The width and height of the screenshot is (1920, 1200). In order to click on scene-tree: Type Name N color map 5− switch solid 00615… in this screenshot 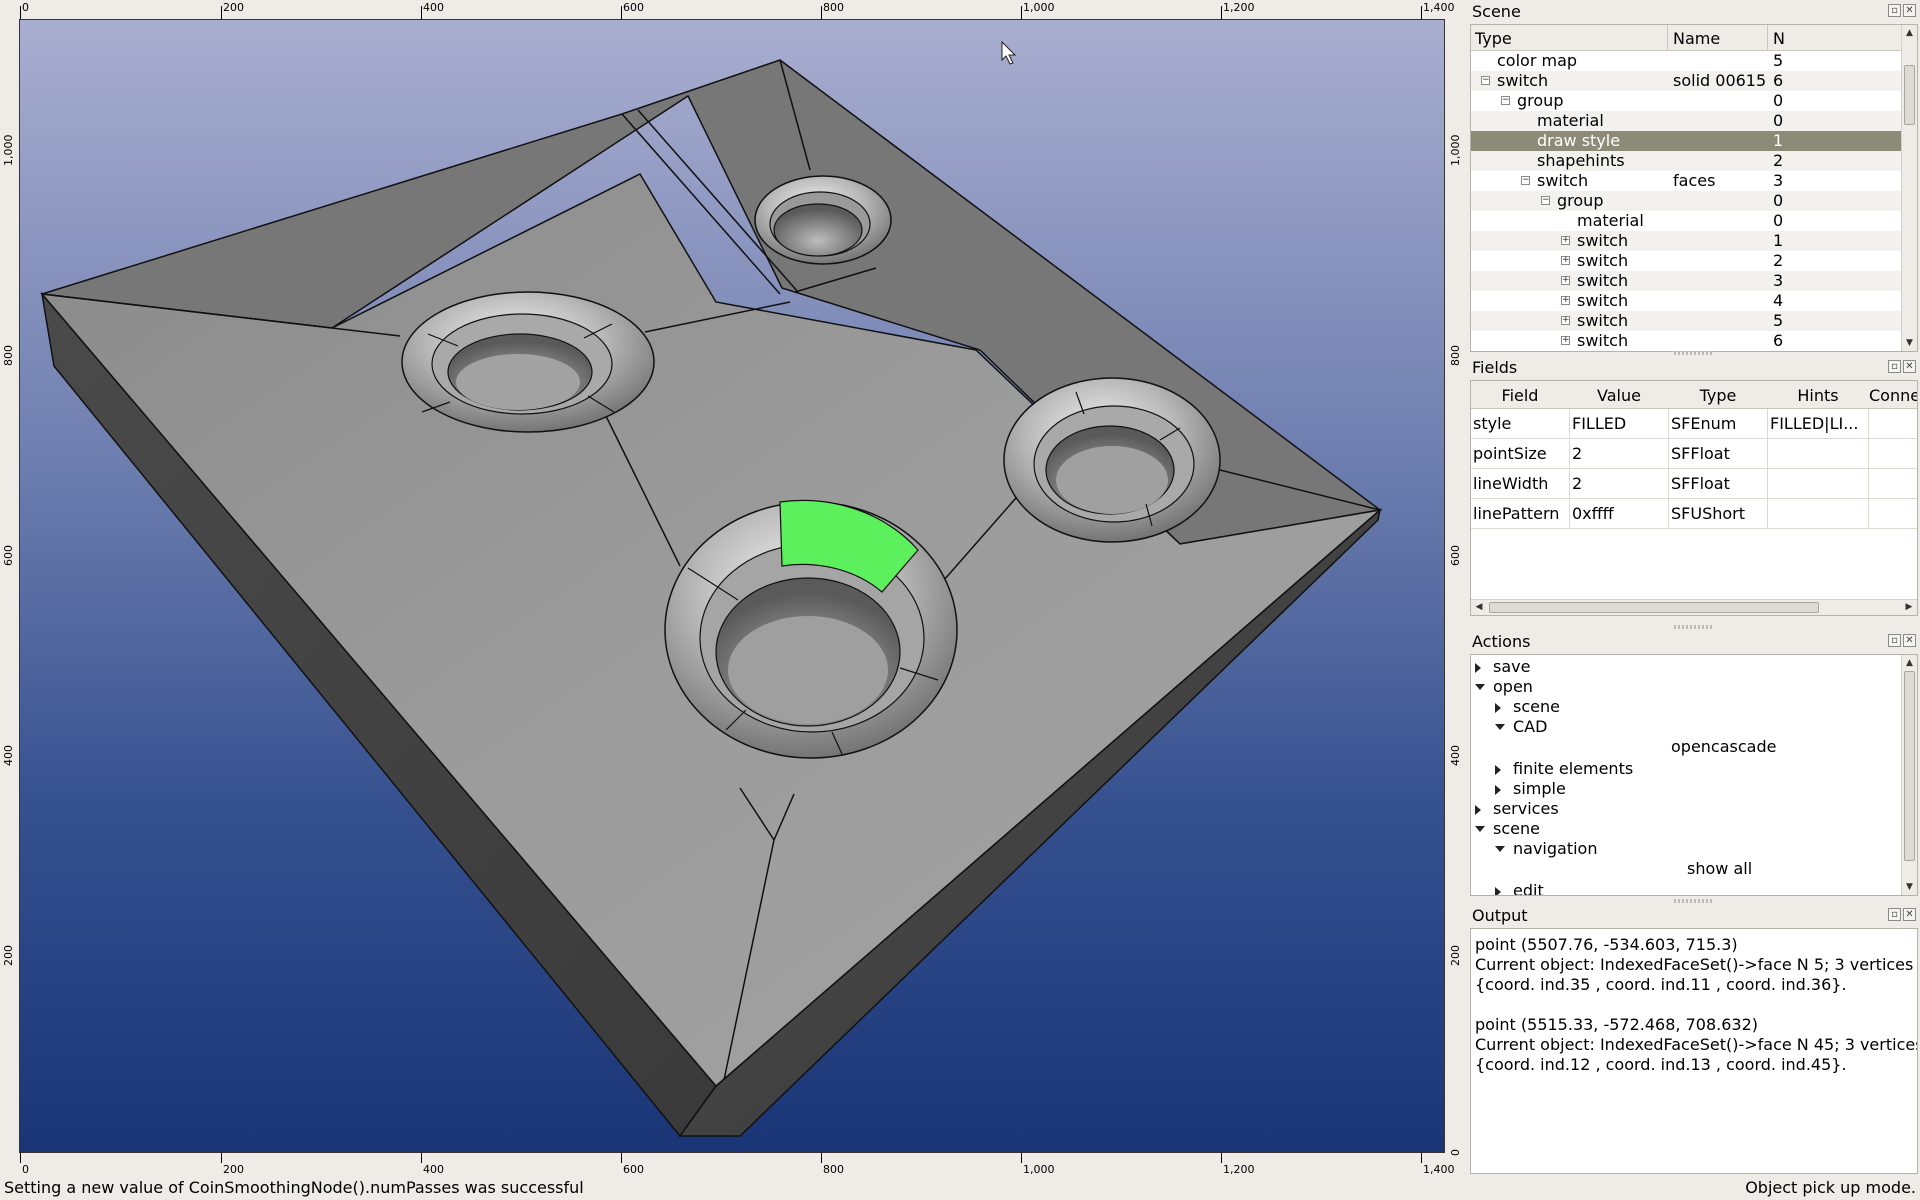, I will do `click(1694, 188)`.